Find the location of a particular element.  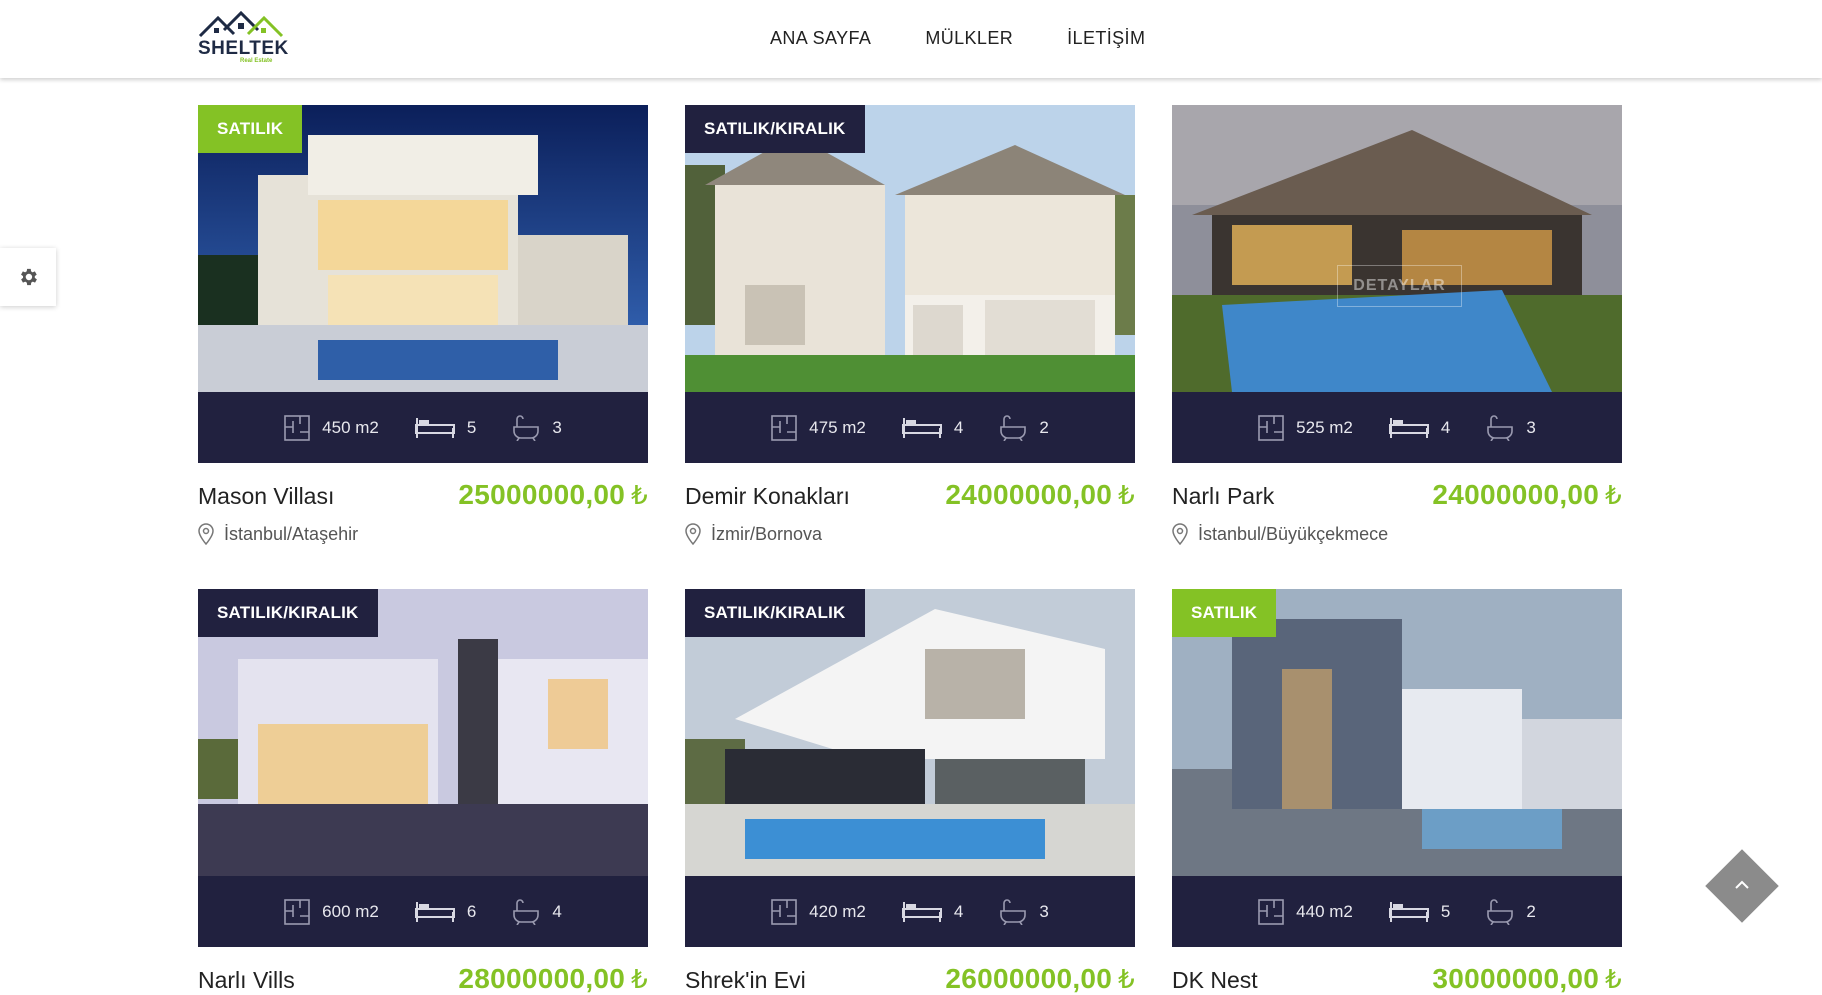

area-value: 475 m2 is located at coordinates (837, 427).